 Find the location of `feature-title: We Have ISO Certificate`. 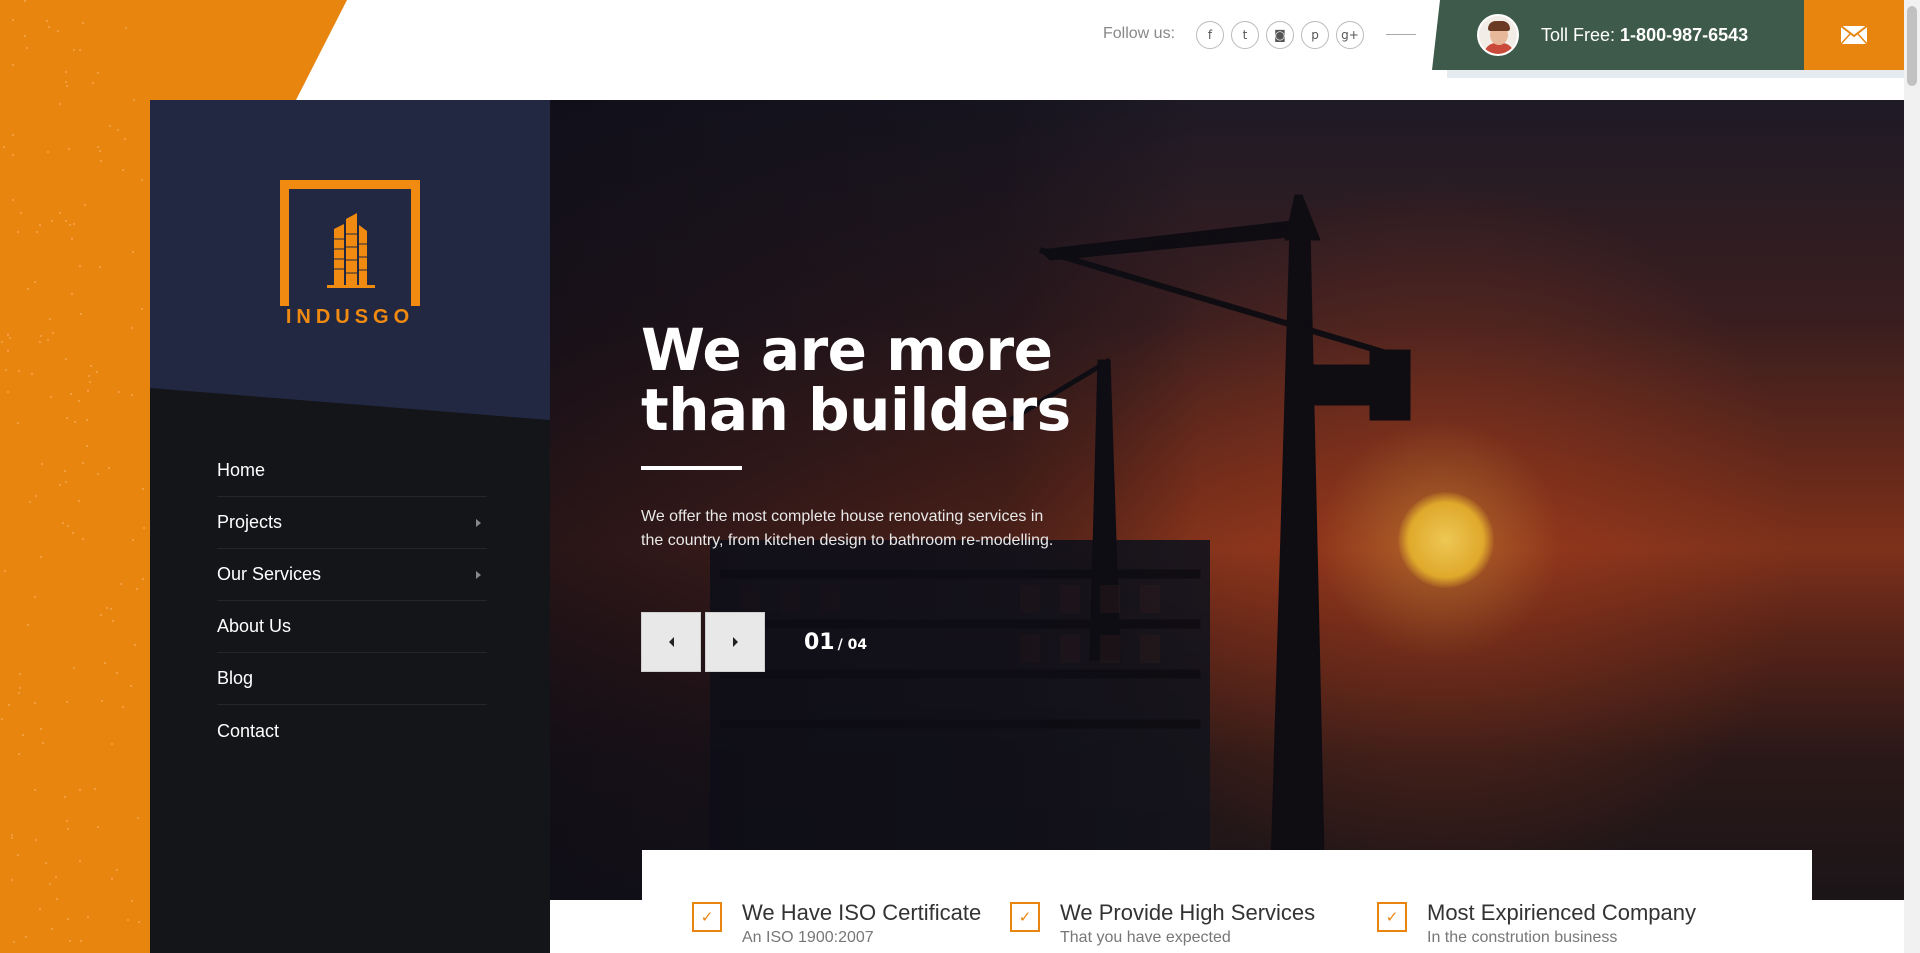

feature-title: We Have ISO Certificate is located at coordinates (862, 912).